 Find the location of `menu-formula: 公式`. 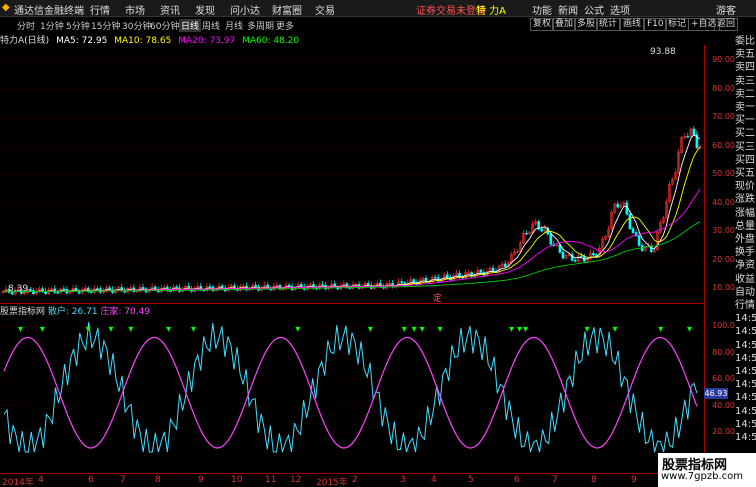

menu-formula: 公式 is located at coordinates (594, 9).